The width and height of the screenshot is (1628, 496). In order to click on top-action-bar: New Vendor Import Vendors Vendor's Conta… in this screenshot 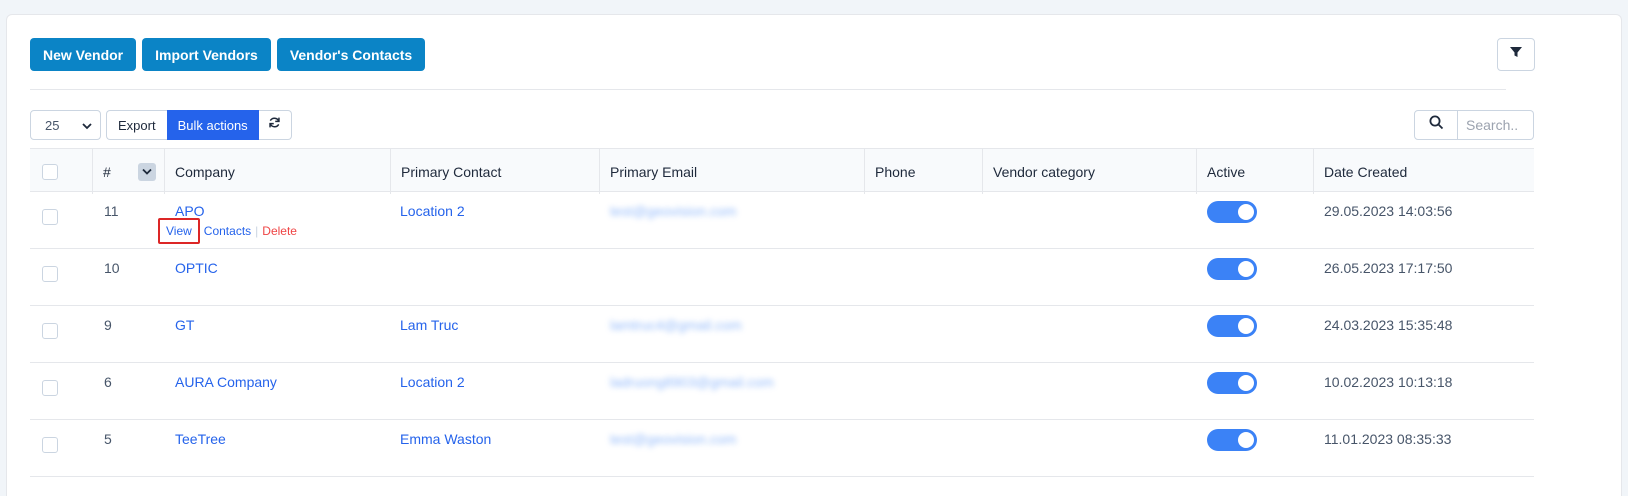, I will do `click(228, 54)`.